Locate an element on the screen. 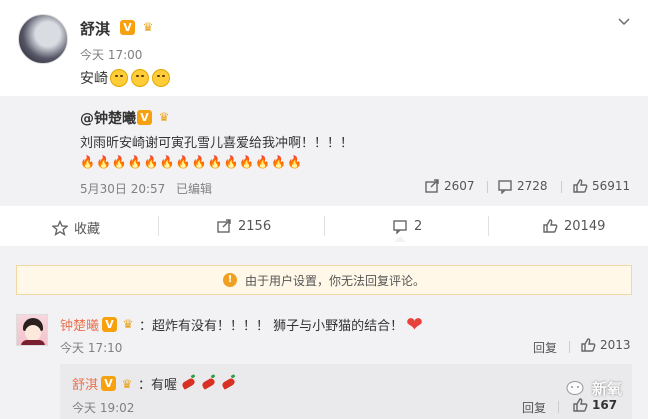 The height and width of the screenshot is (419, 648). repost-comment-button: 2728 is located at coordinates (522, 186).